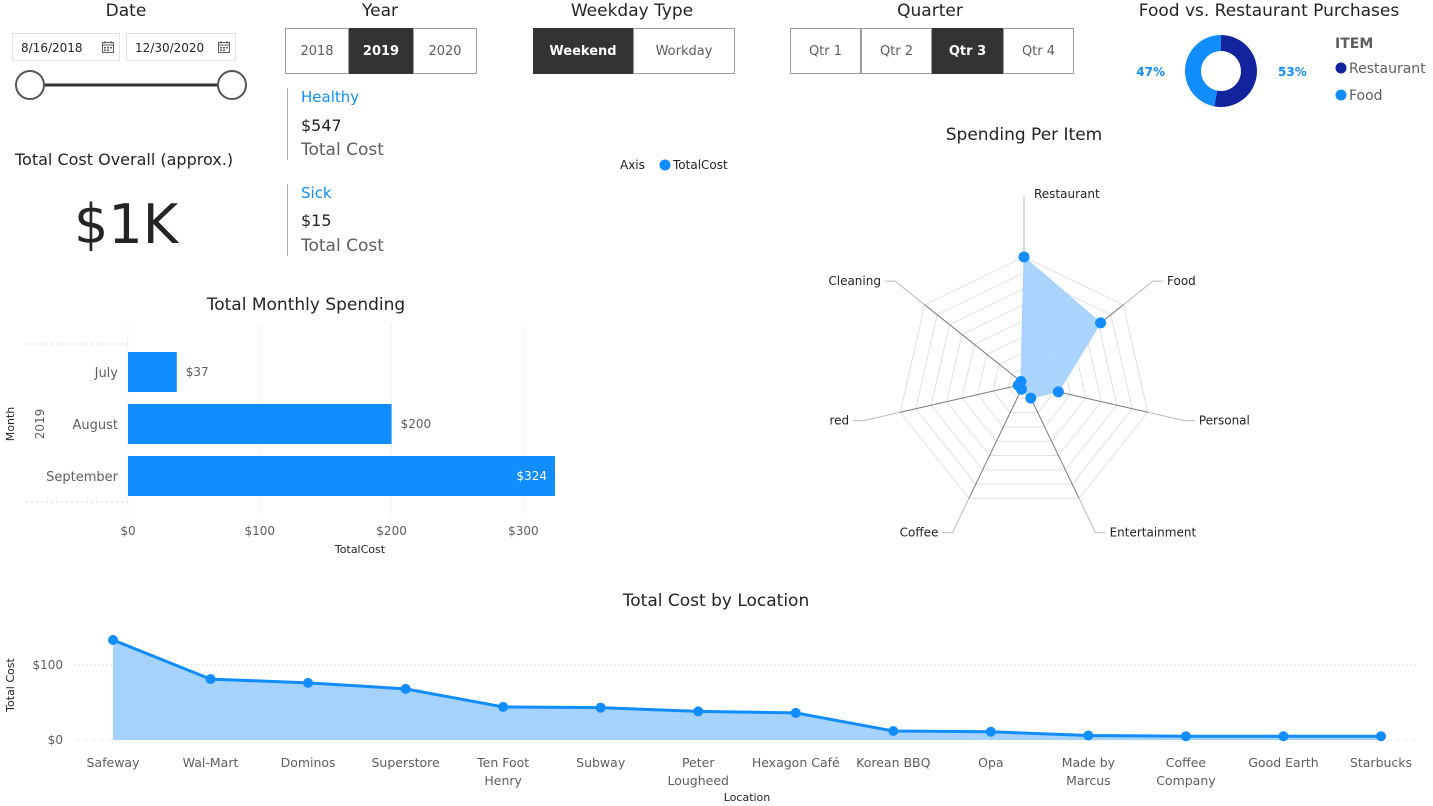 This screenshot has width=1433, height=806. What do you see at coordinates (308, 762) in the screenshot?
I see `area-x-tick-label: Dominos` at bounding box center [308, 762].